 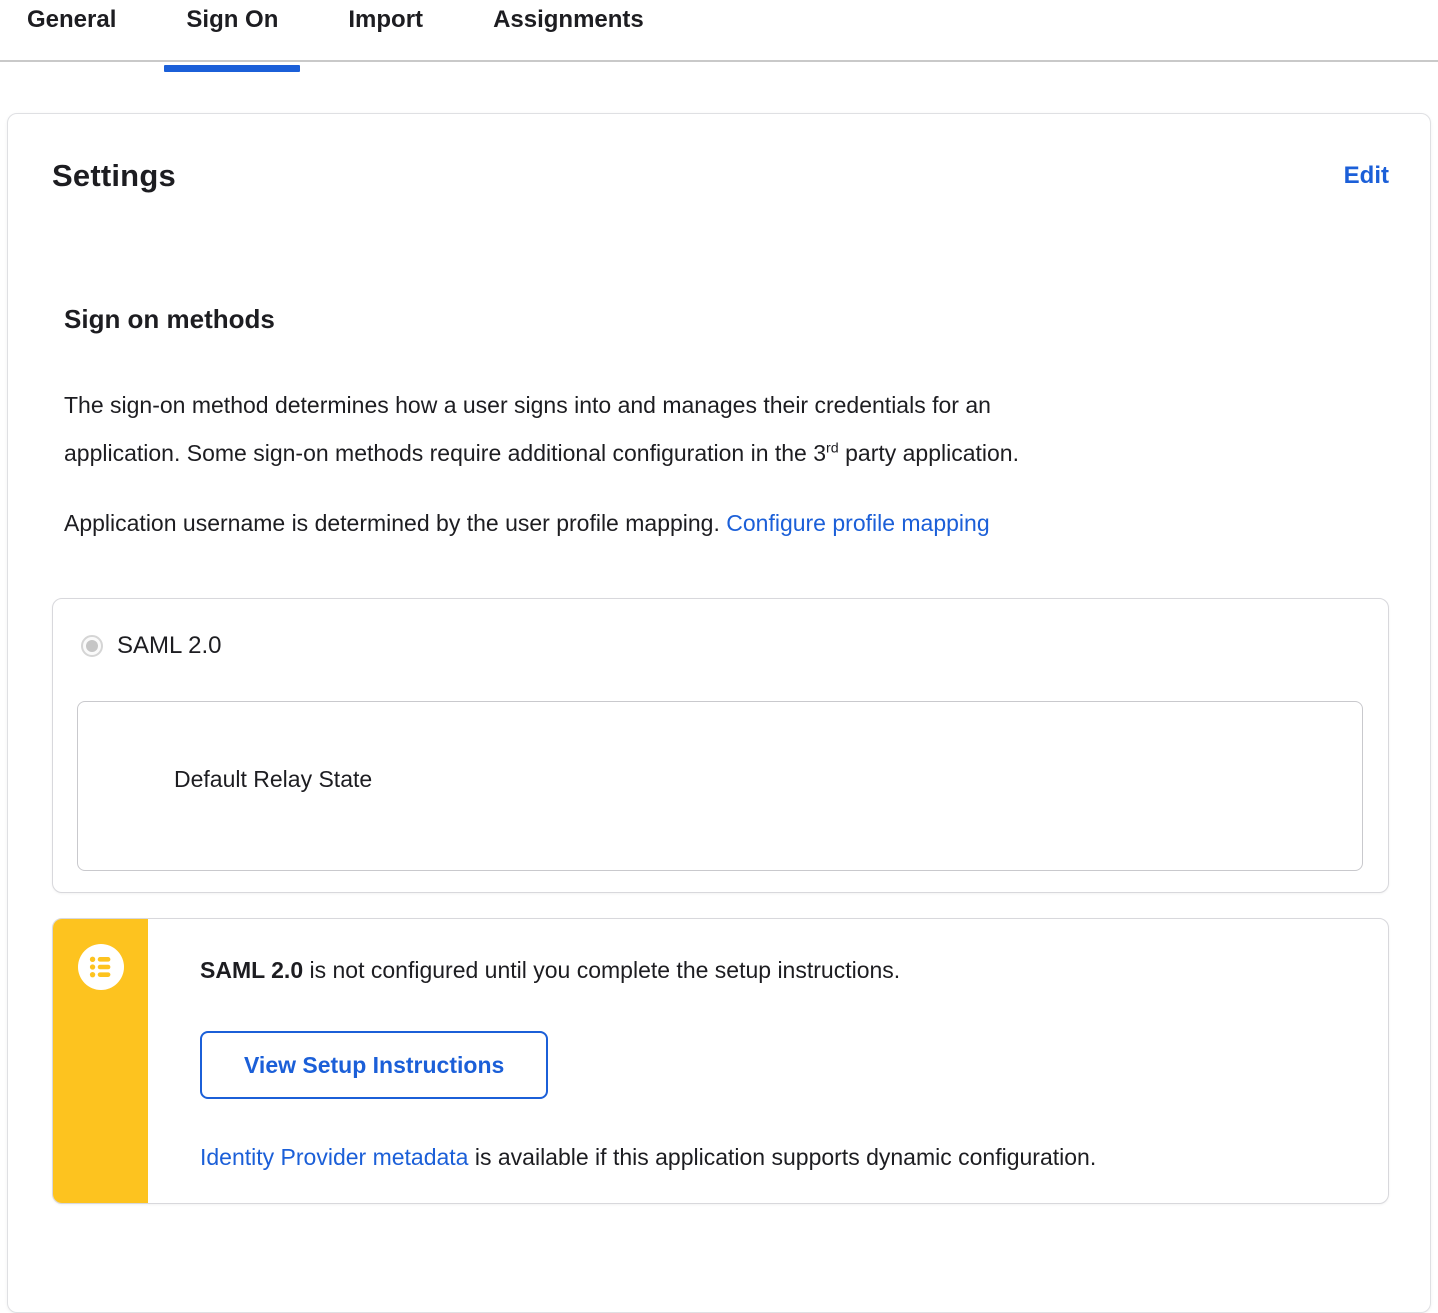 What do you see at coordinates (568, 34) in the screenshot?
I see `tab-assignments: Assignments` at bounding box center [568, 34].